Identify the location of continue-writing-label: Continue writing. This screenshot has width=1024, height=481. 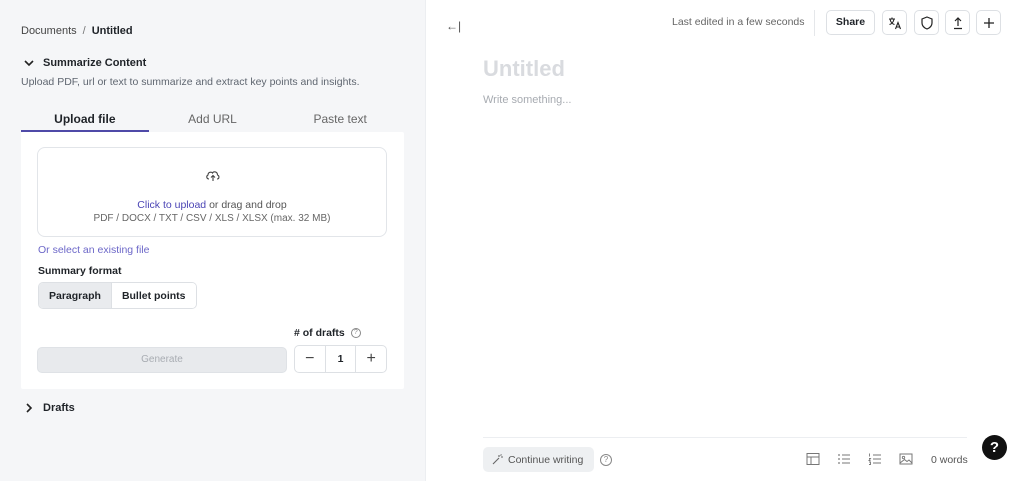
(546, 459).